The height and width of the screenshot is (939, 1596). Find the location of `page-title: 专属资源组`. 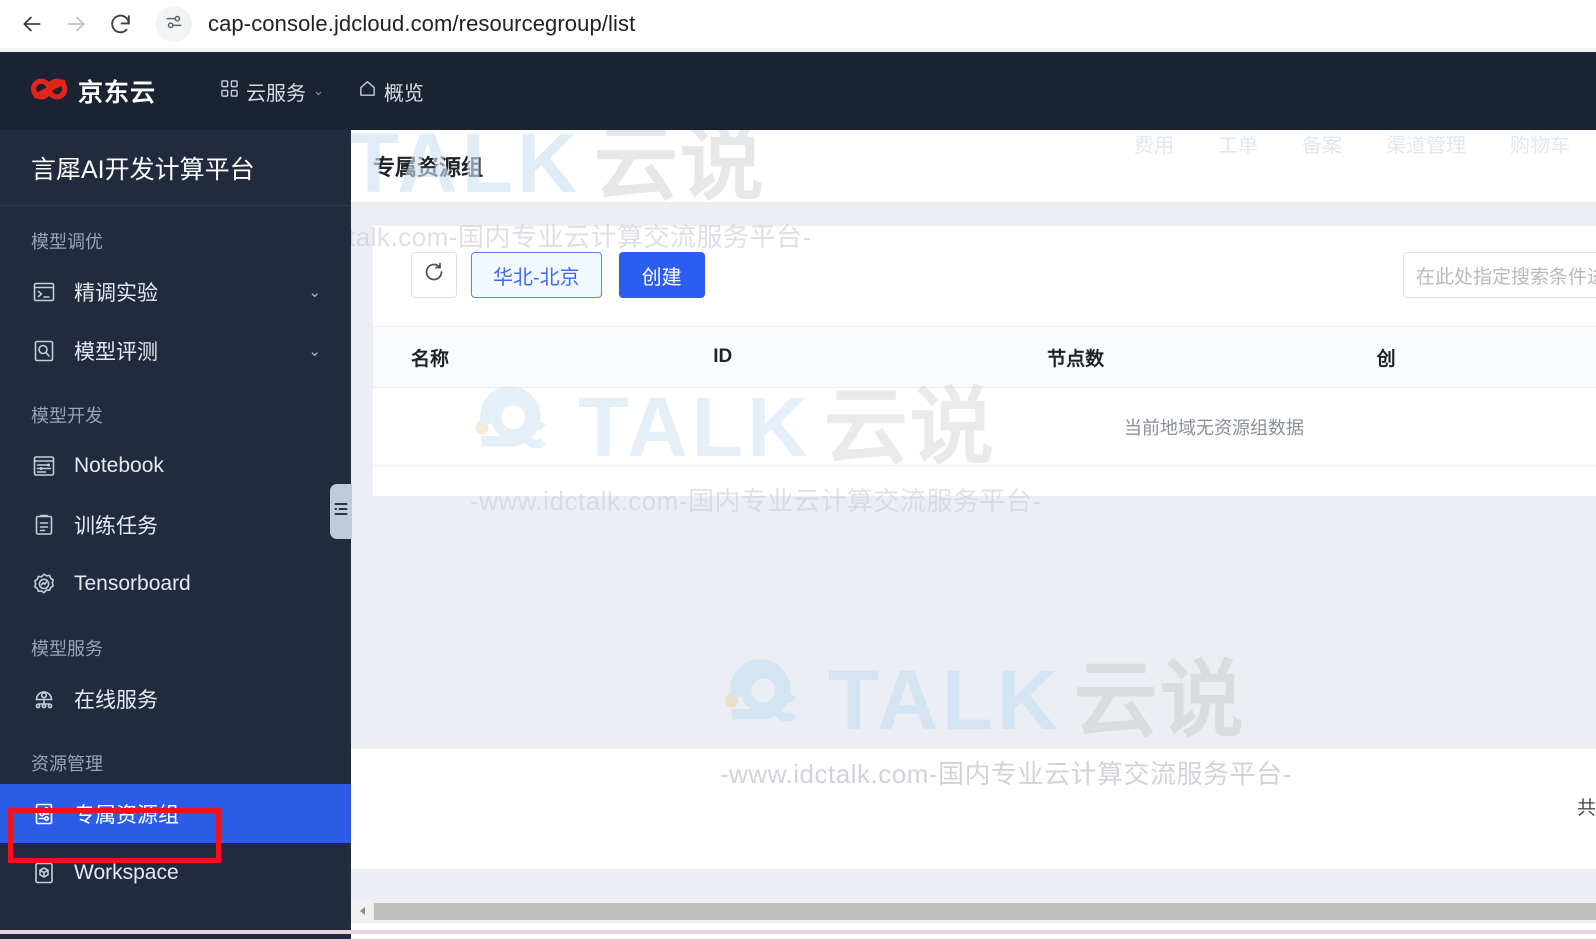

page-title: 专属资源组 is located at coordinates (428, 167).